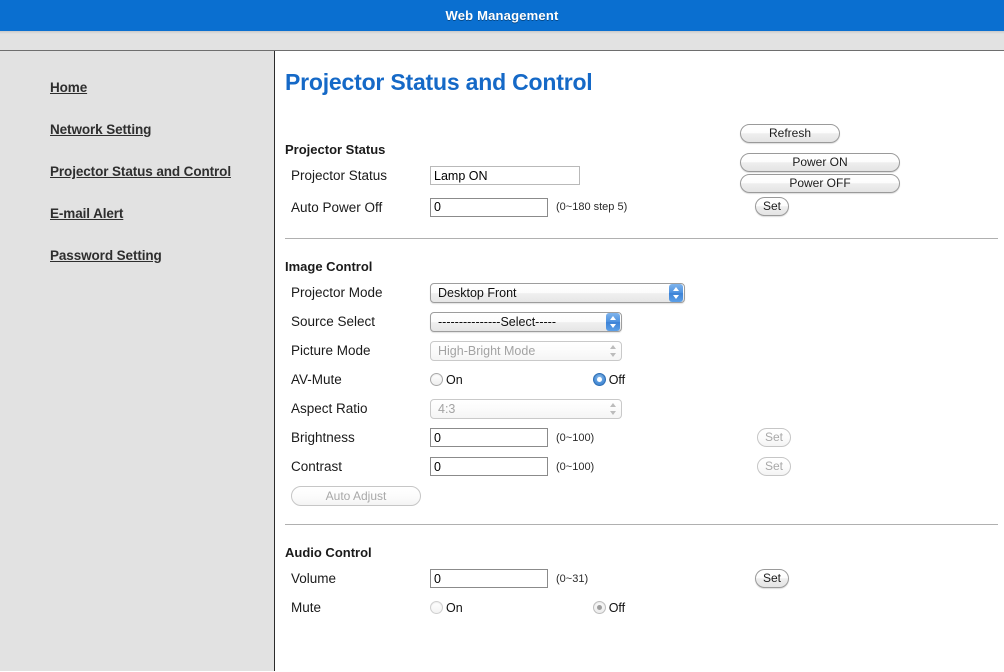  I want to click on sidebar-item-password-setting: Password Setting, so click(137, 256).